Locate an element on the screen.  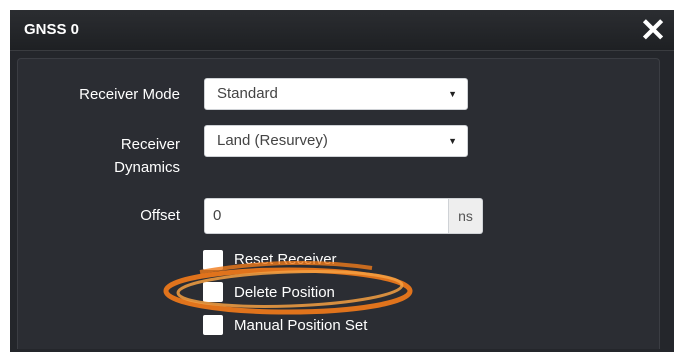
receiver-dynamics-select: Land (Resurvey) ▼ is located at coordinates (336, 141).